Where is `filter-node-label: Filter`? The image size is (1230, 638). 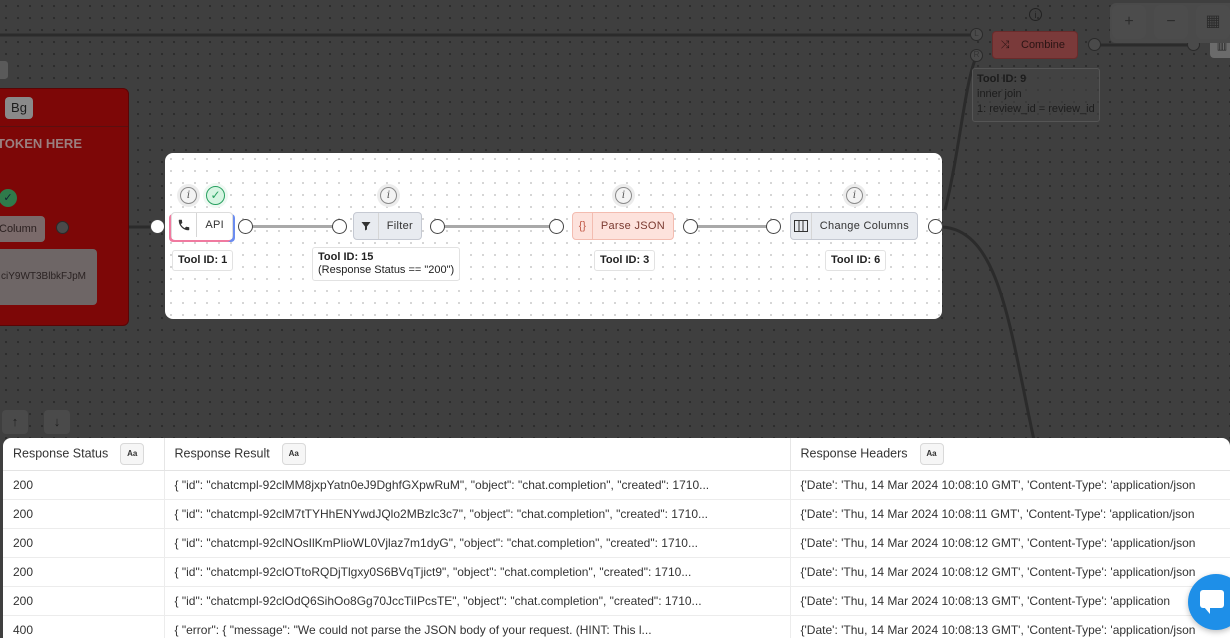
filter-node-label: Filter is located at coordinates (400, 226).